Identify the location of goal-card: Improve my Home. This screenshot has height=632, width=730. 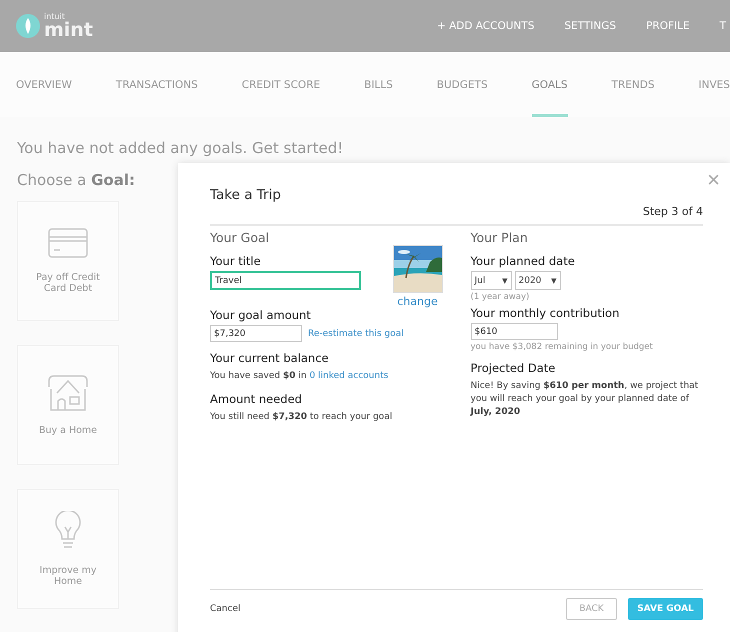
(68, 549).